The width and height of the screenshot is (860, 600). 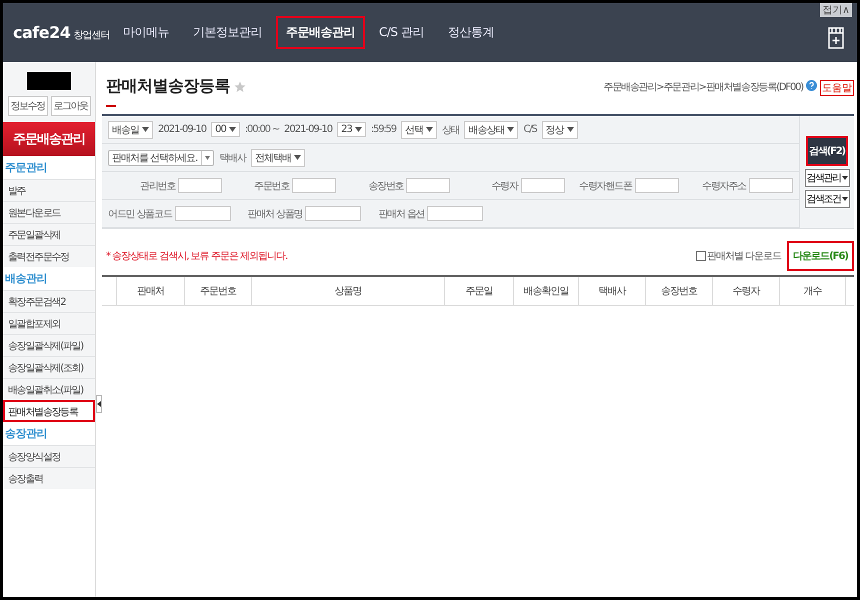 I want to click on dropdown: 23, so click(x=351, y=129).